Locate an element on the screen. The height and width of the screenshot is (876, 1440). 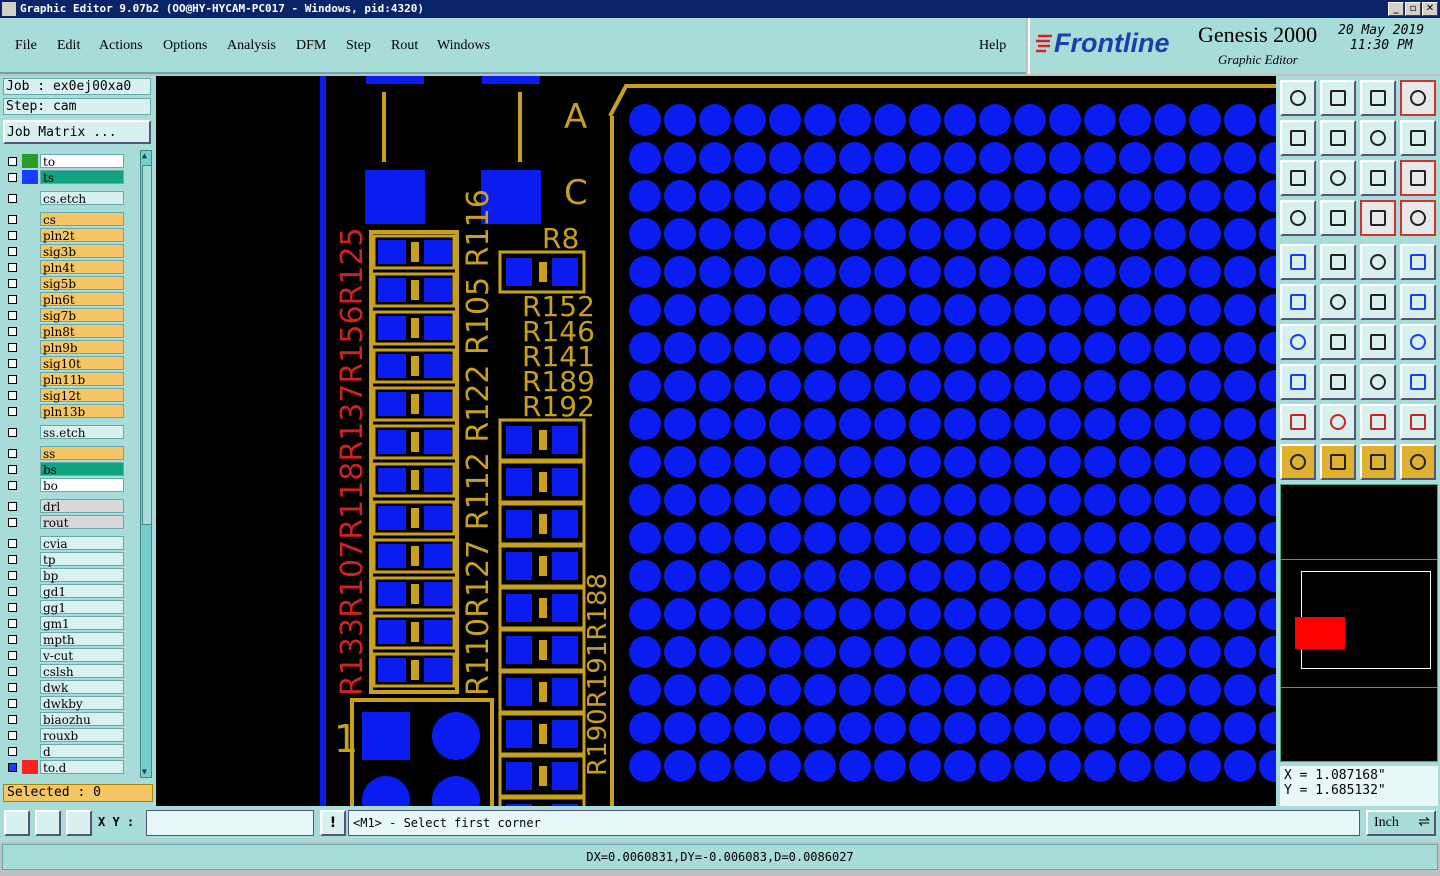
edit-node-tool-icon is located at coordinates (1298, 382).